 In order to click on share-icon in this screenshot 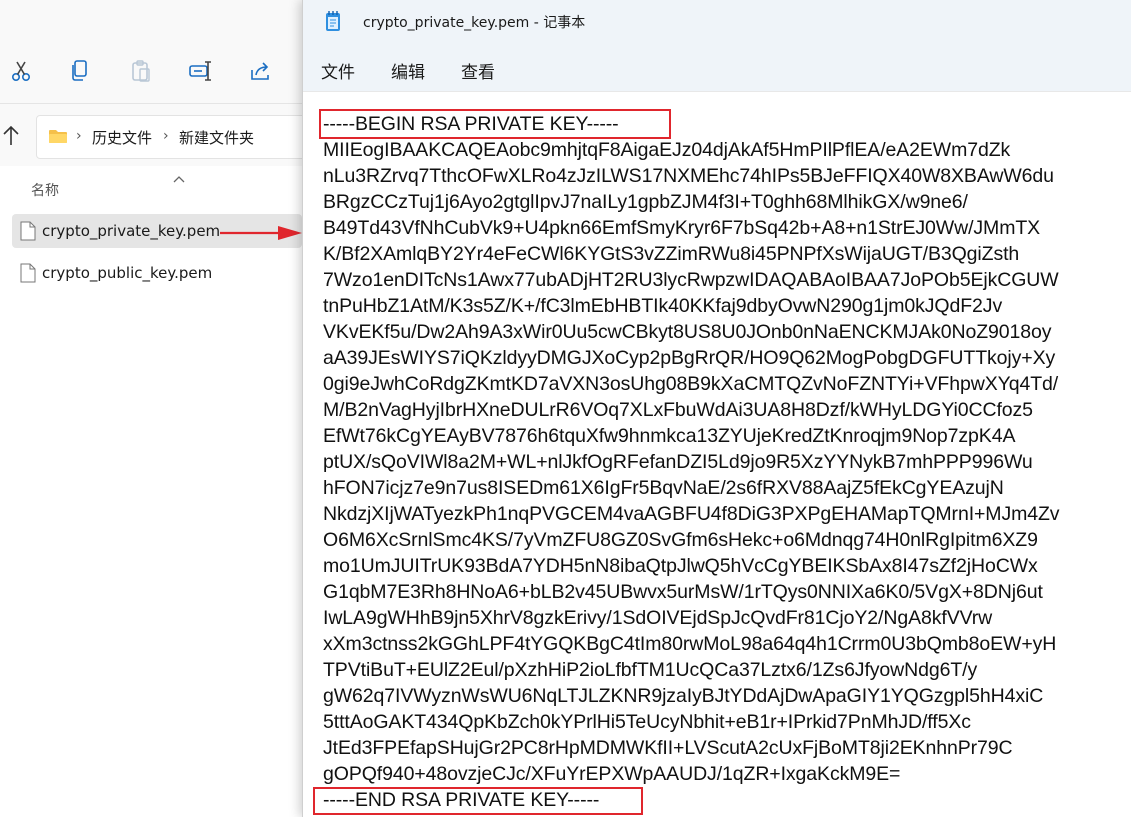, I will do `click(261, 71)`.